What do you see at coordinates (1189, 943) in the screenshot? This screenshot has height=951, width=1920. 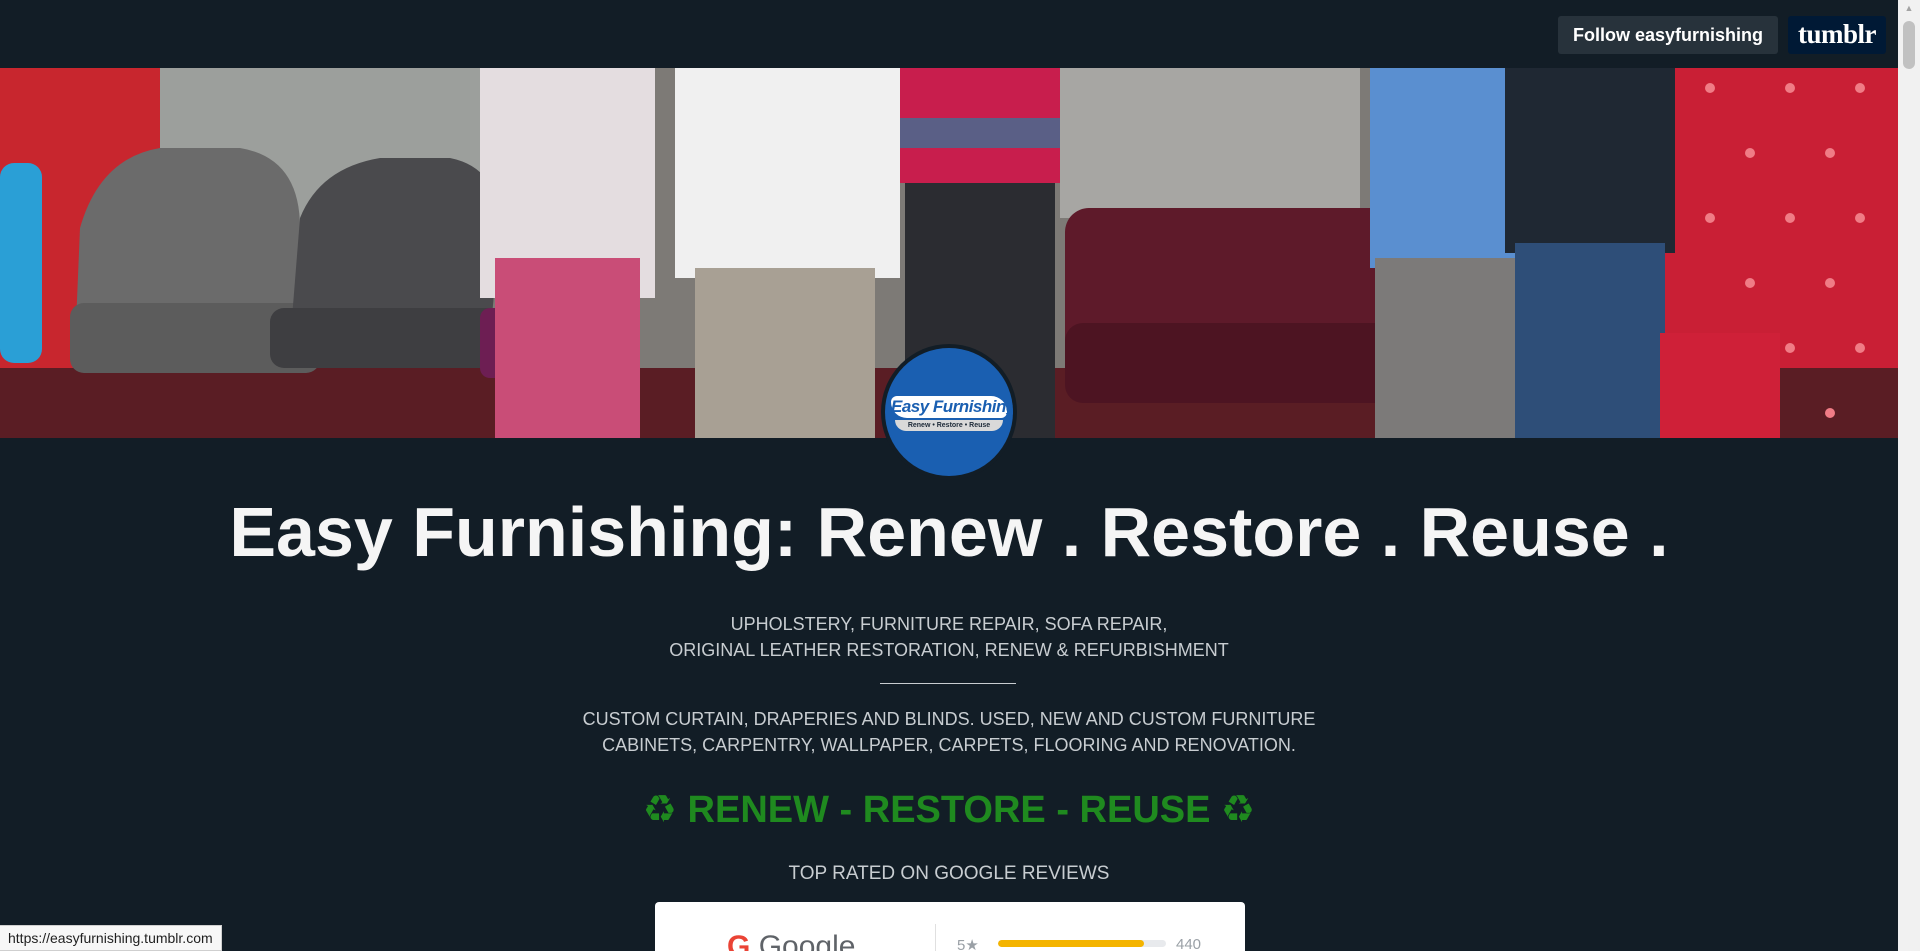 I see `rating-count: 440` at bounding box center [1189, 943].